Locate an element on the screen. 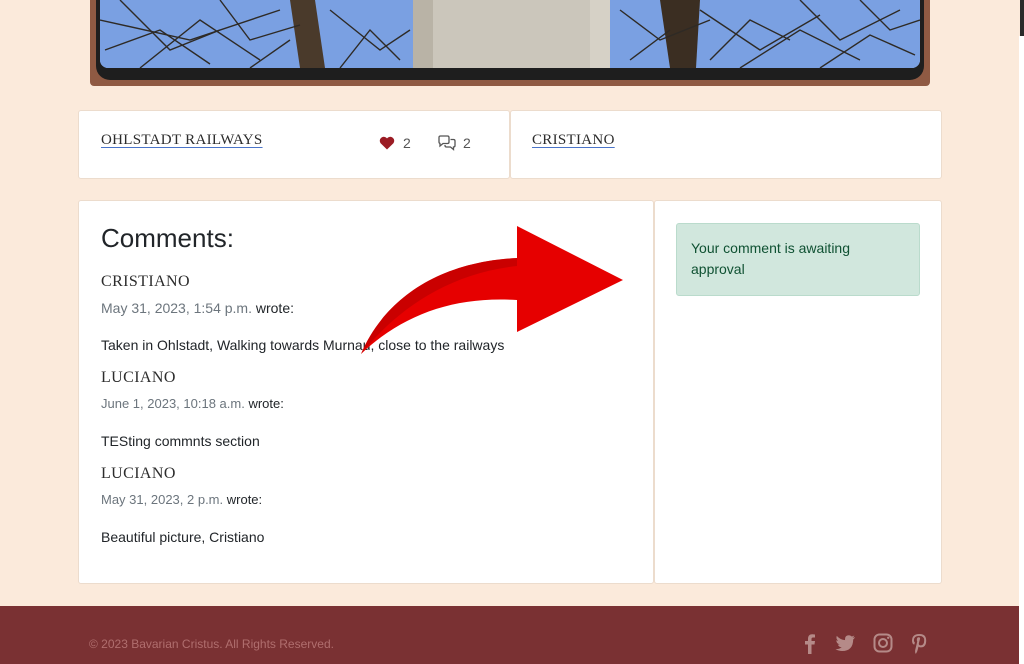 The width and height of the screenshot is (1024, 664). facebook-icon is located at coordinates (810, 643).